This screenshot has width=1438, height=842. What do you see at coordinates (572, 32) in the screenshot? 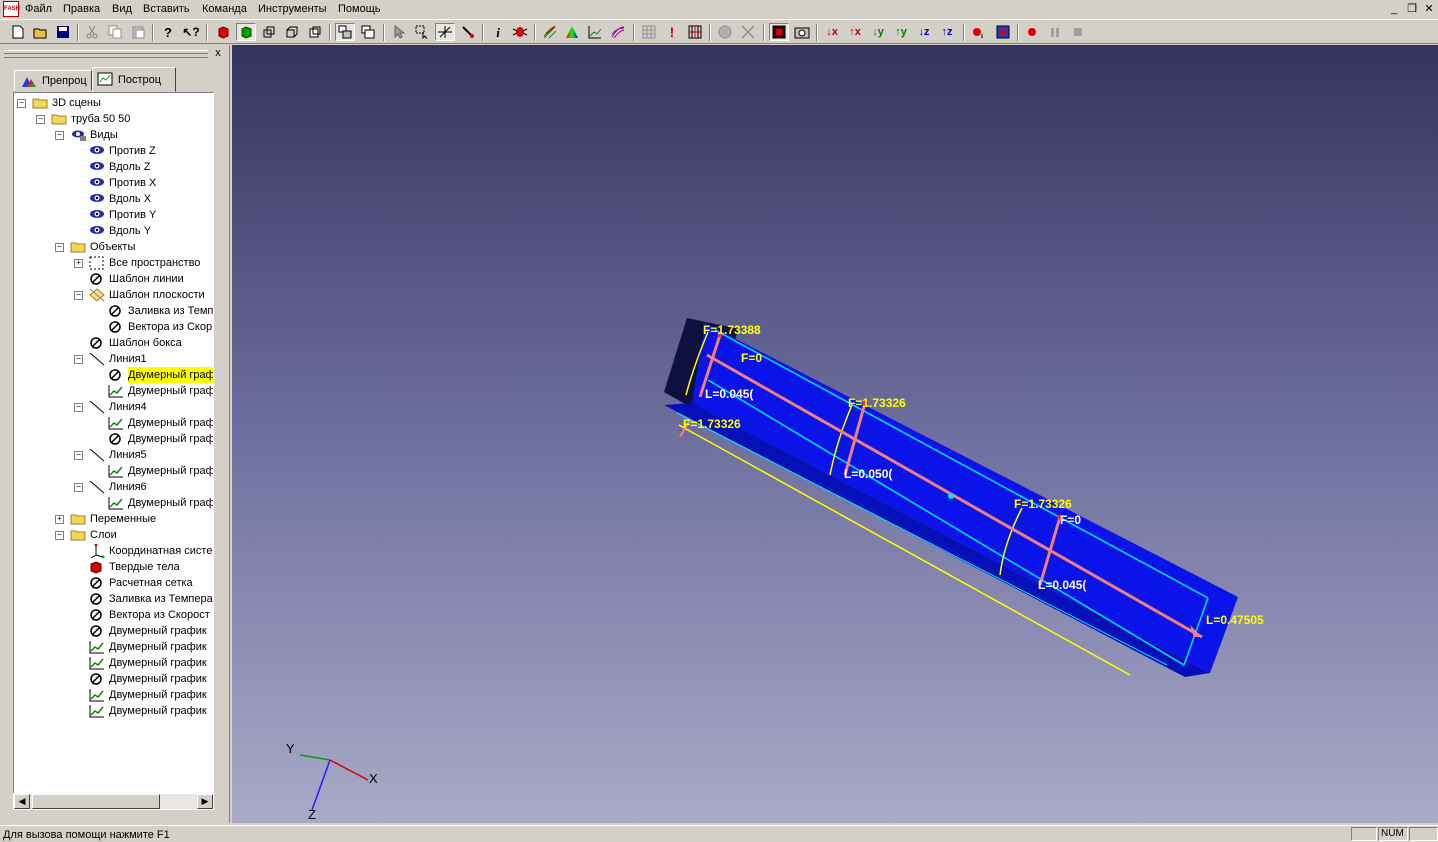
I see `fill-button` at bounding box center [572, 32].